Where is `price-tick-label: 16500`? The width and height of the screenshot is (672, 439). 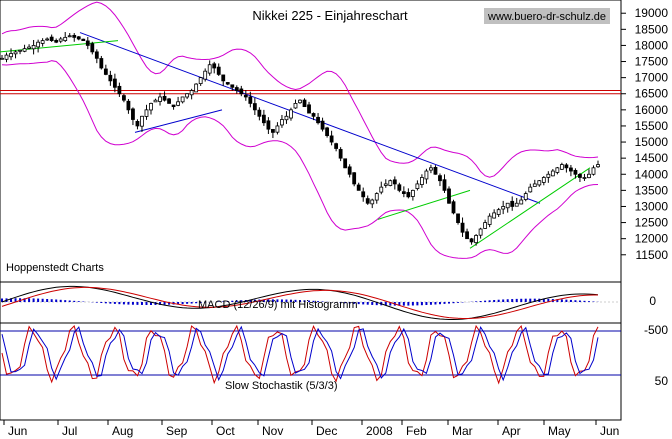
price-tick-label: 16500 is located at coordinates (652, 94).